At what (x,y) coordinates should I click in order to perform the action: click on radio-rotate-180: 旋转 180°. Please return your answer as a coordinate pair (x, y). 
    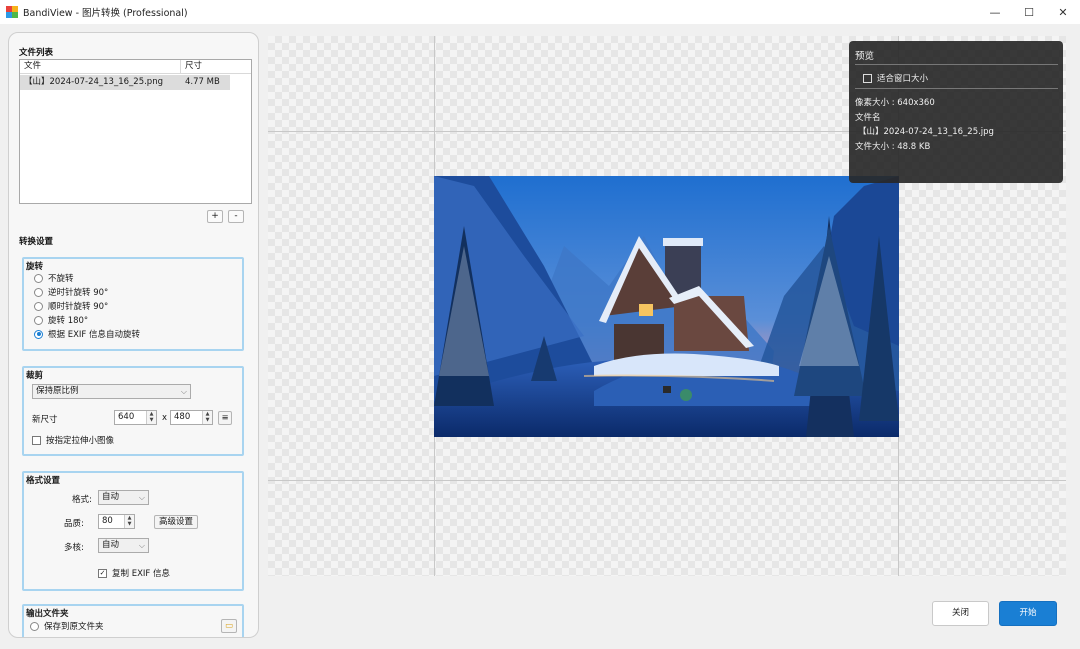
    Looking at the image, I should click on (61, 320).